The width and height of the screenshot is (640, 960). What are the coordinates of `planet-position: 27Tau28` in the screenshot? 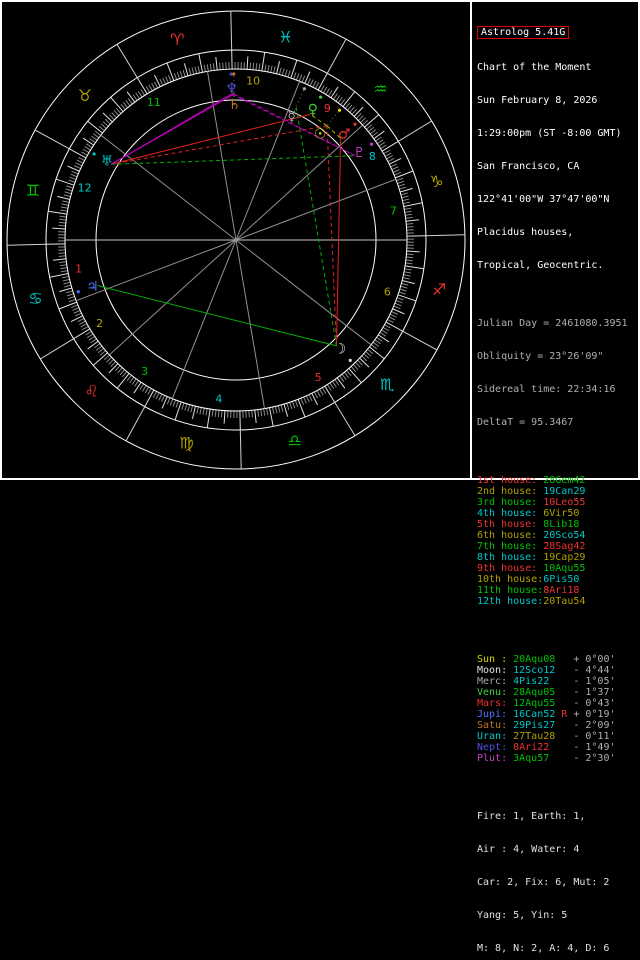 It's located at (534, 736).